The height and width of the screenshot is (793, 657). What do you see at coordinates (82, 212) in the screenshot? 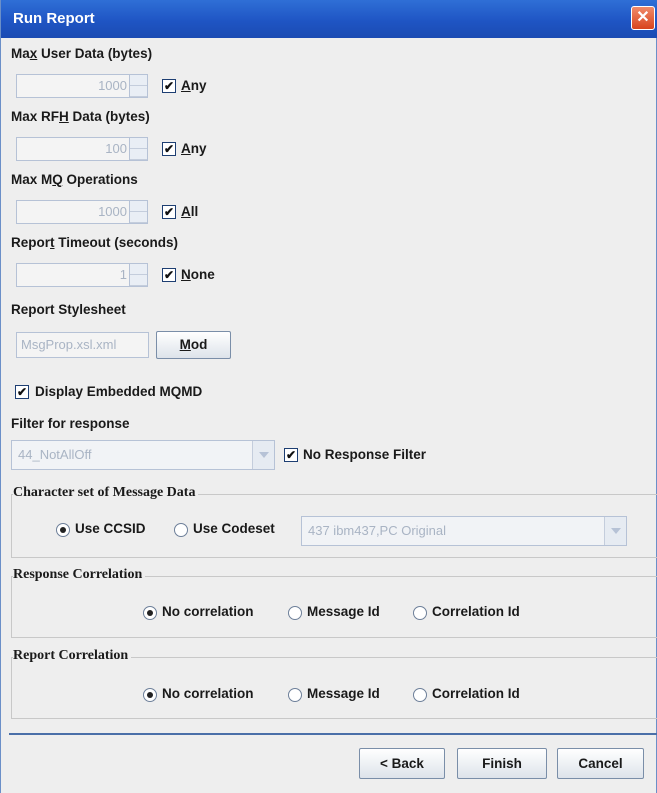
I see `max-mq-operations-spinner: 1000` at bounding box center [82, 212].